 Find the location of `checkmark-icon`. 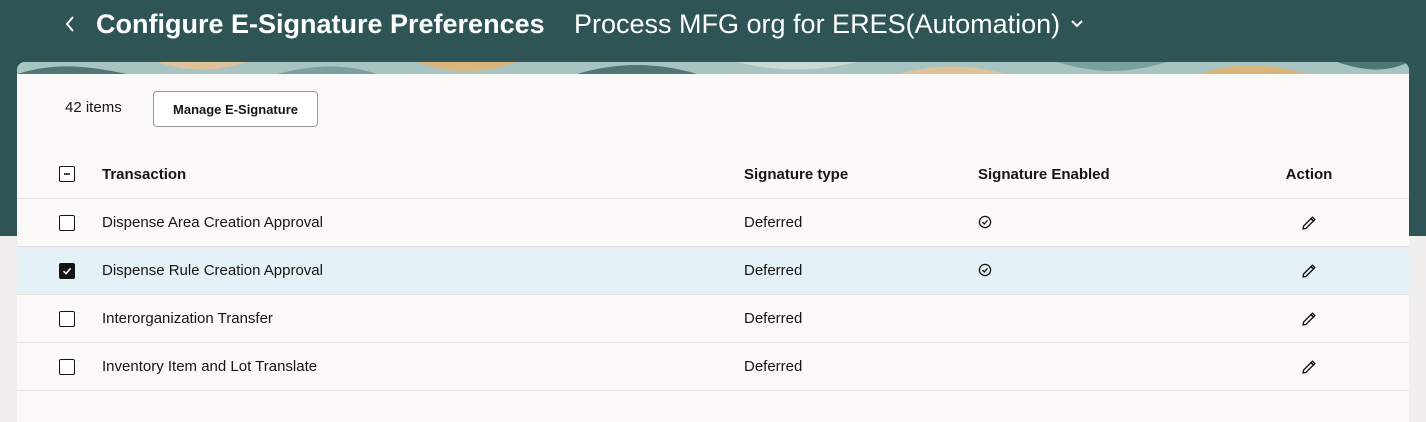

checkmark-icon is located at coordinates (67, 271).